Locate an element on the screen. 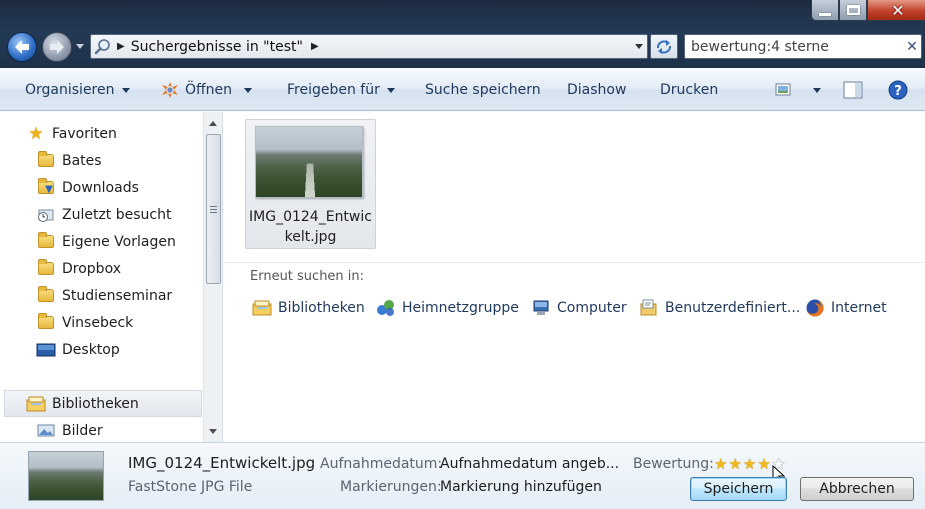 This screenshot has width=925, height=509. recent-places-icon is located at coordinates (46, 215).